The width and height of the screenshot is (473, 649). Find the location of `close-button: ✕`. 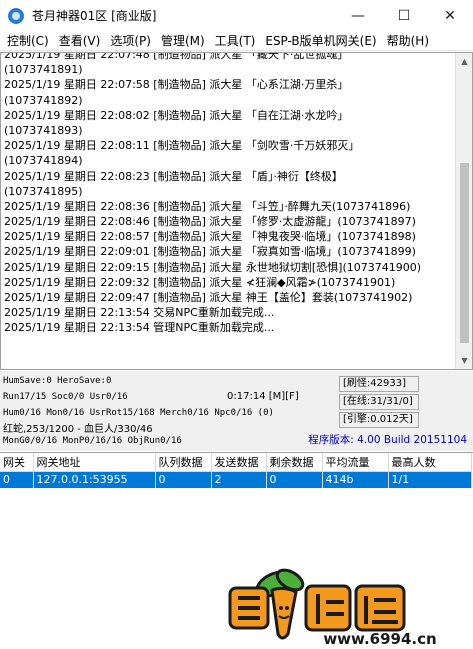

close-button: ✕ is located at coordinates (450, 15).